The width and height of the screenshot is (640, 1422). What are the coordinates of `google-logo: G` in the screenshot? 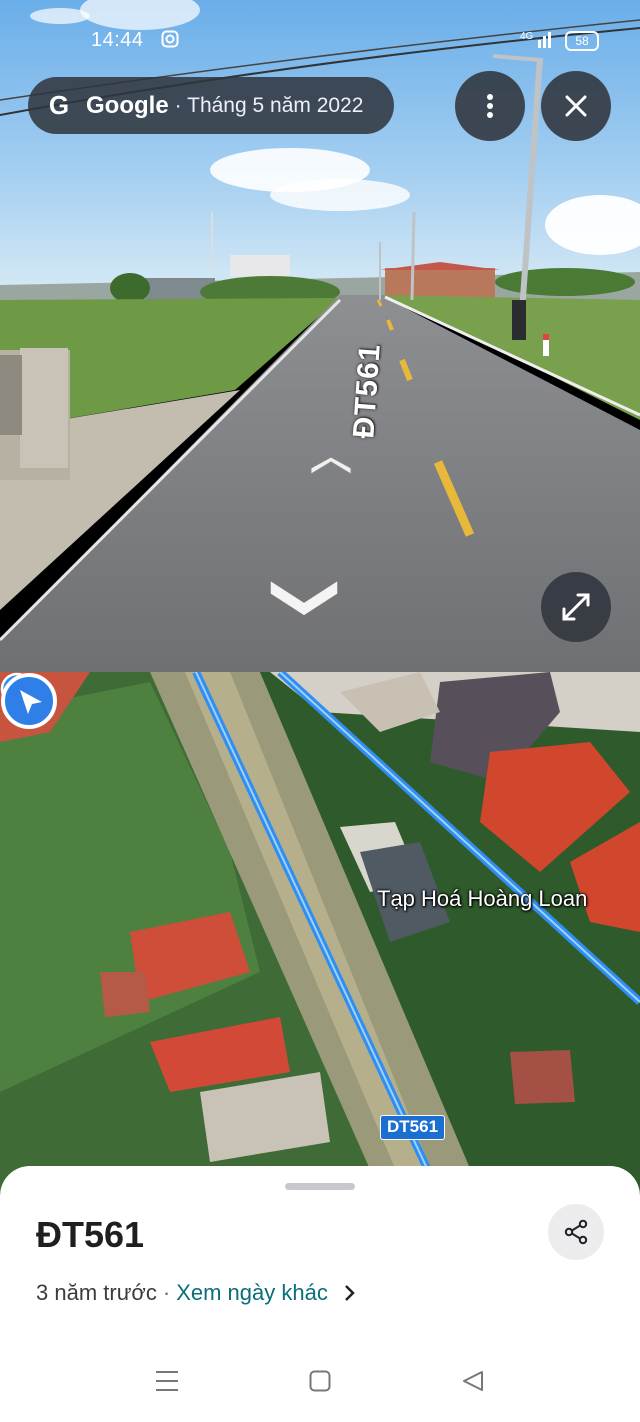 It's located at (59, 105).